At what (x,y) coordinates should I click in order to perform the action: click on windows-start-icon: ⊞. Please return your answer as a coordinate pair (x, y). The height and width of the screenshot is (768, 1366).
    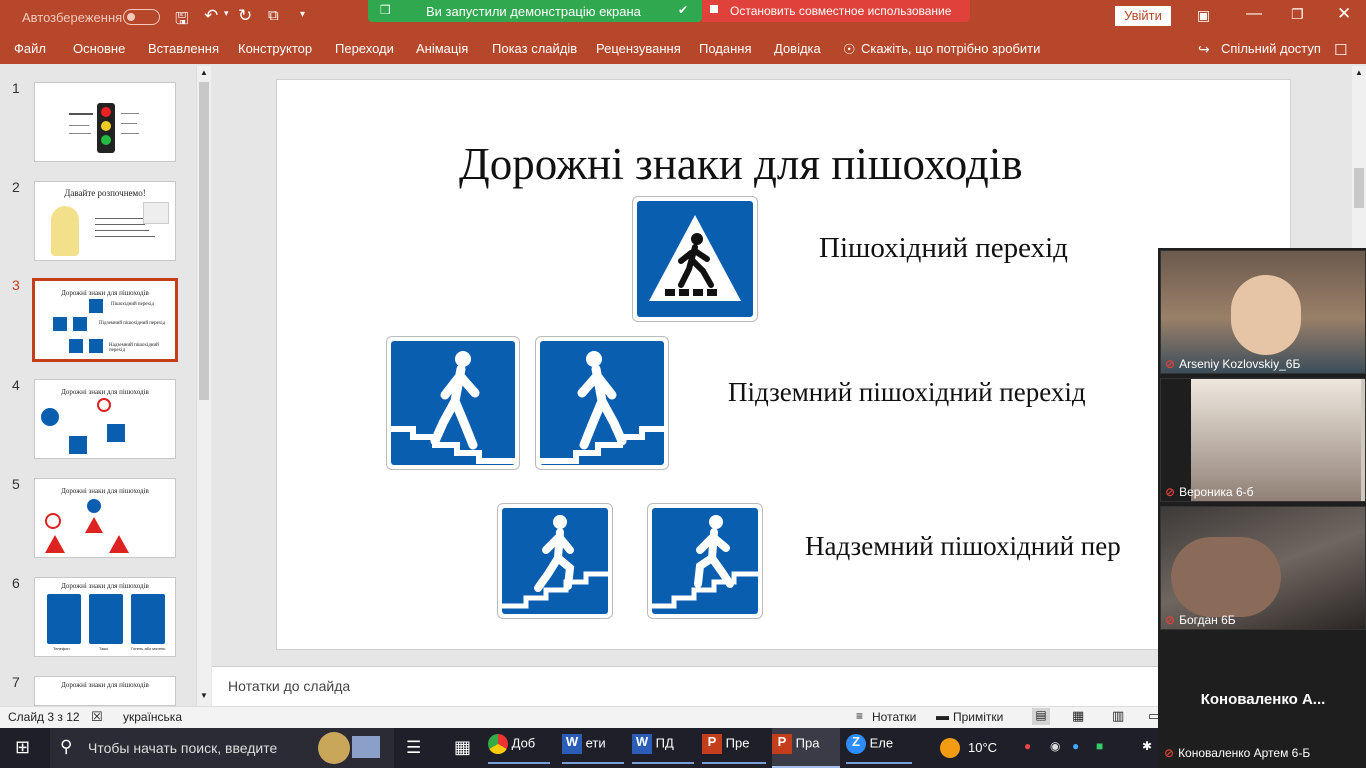
    Looking at the image, I should click on (22, 747).